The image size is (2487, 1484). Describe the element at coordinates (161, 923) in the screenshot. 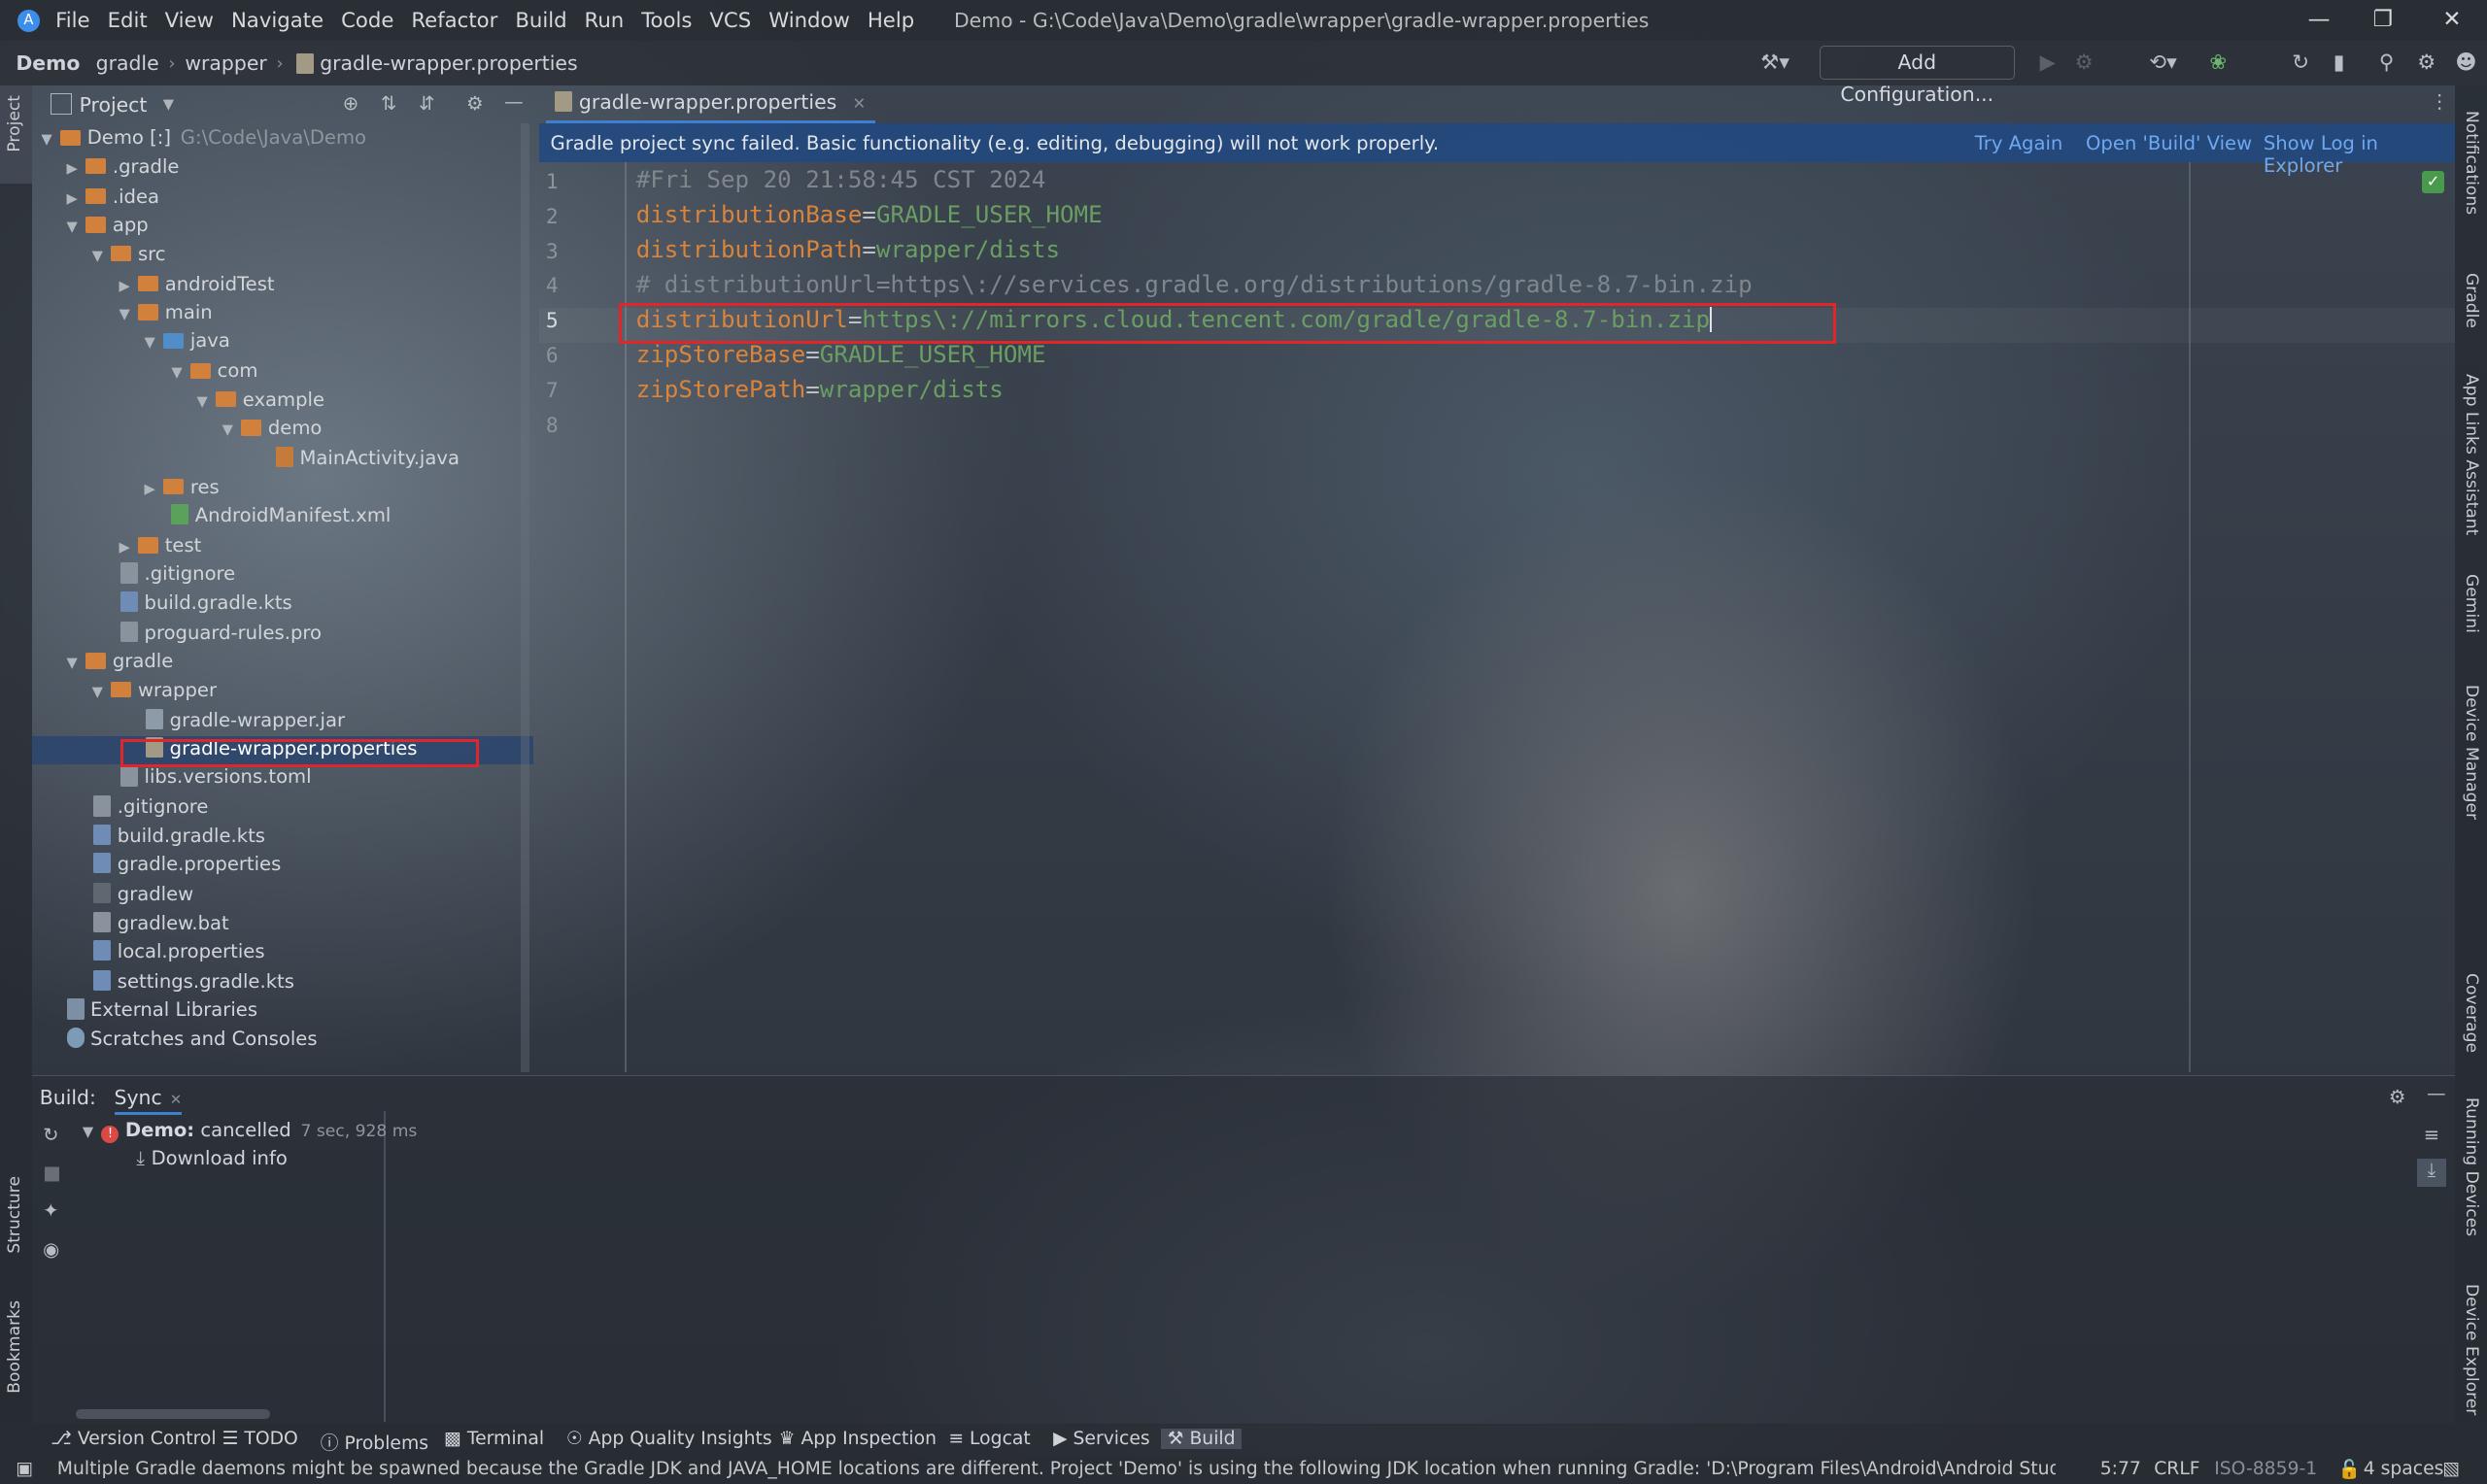

I see `tree-item-gradlew-bat: gradlew.bat` at that location.